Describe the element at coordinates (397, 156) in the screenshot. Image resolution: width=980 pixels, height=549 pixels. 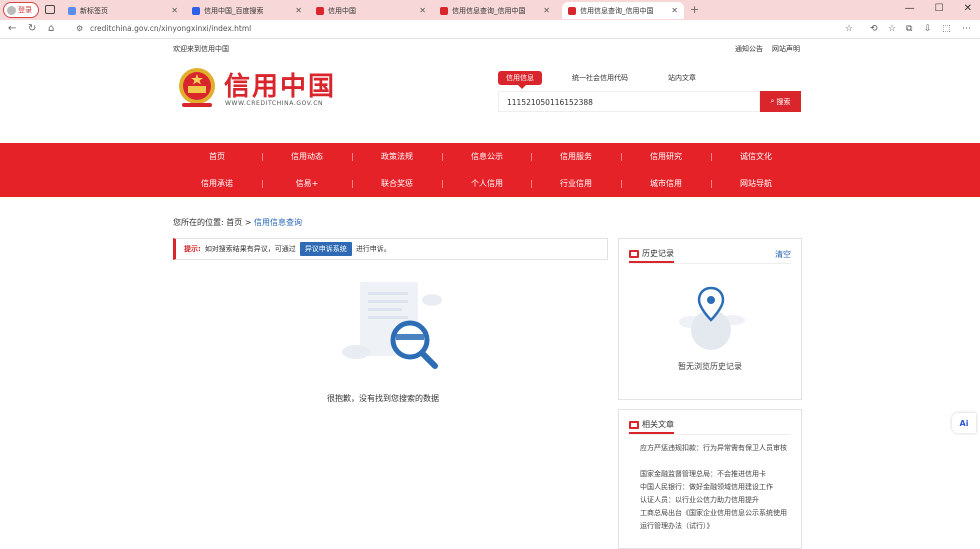
I see `nav-item-policy: 政策法规` at that location.